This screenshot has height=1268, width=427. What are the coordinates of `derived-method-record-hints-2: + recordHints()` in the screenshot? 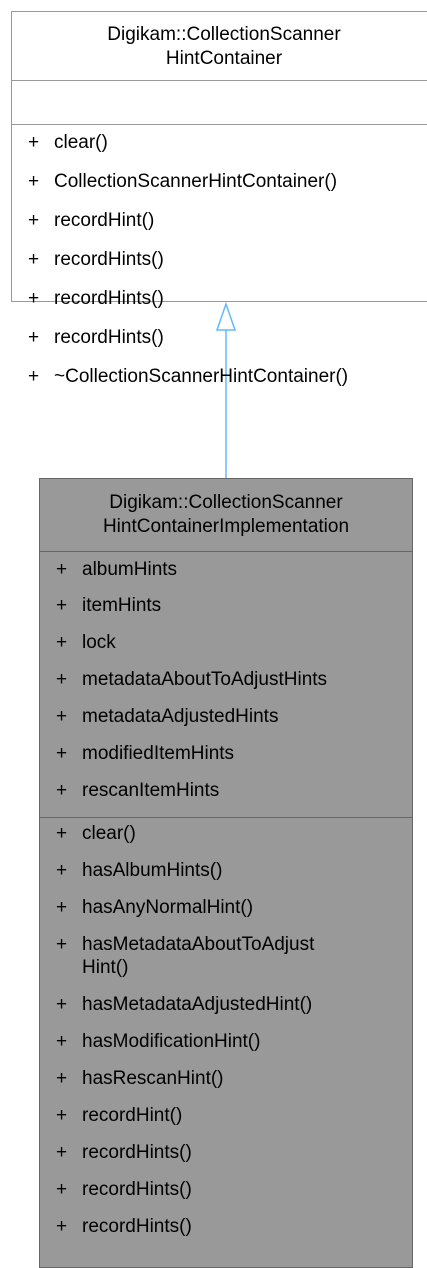 It's located at (124, 1189).